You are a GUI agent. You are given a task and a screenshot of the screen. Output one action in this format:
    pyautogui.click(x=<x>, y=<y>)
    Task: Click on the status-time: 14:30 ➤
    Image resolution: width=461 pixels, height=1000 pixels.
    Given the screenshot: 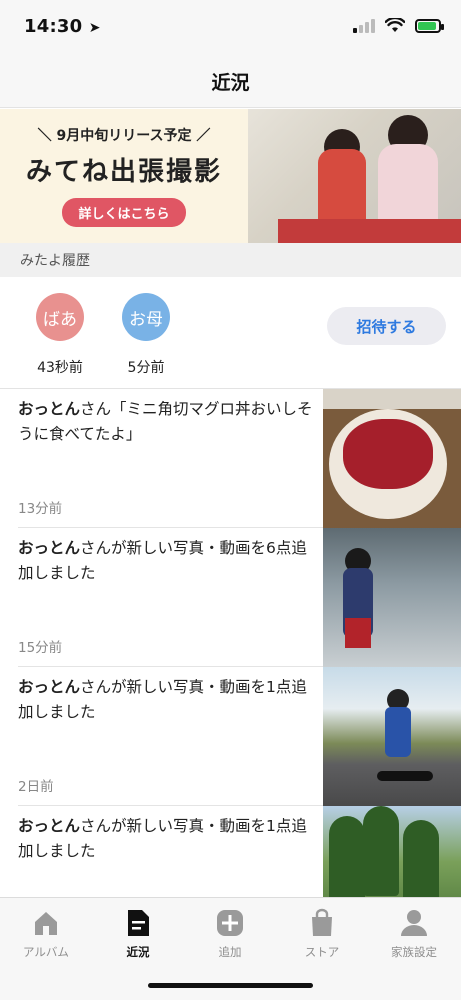 What is the action you would take?
    pyautogui.click(x=62, y=26)
    